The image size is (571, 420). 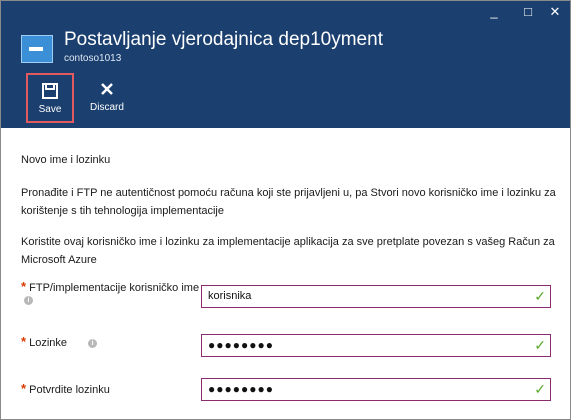 What do you see at coordinates (50, 109) in the screenshot?
I see `save-label: Save` at bounding box center [50, 109].